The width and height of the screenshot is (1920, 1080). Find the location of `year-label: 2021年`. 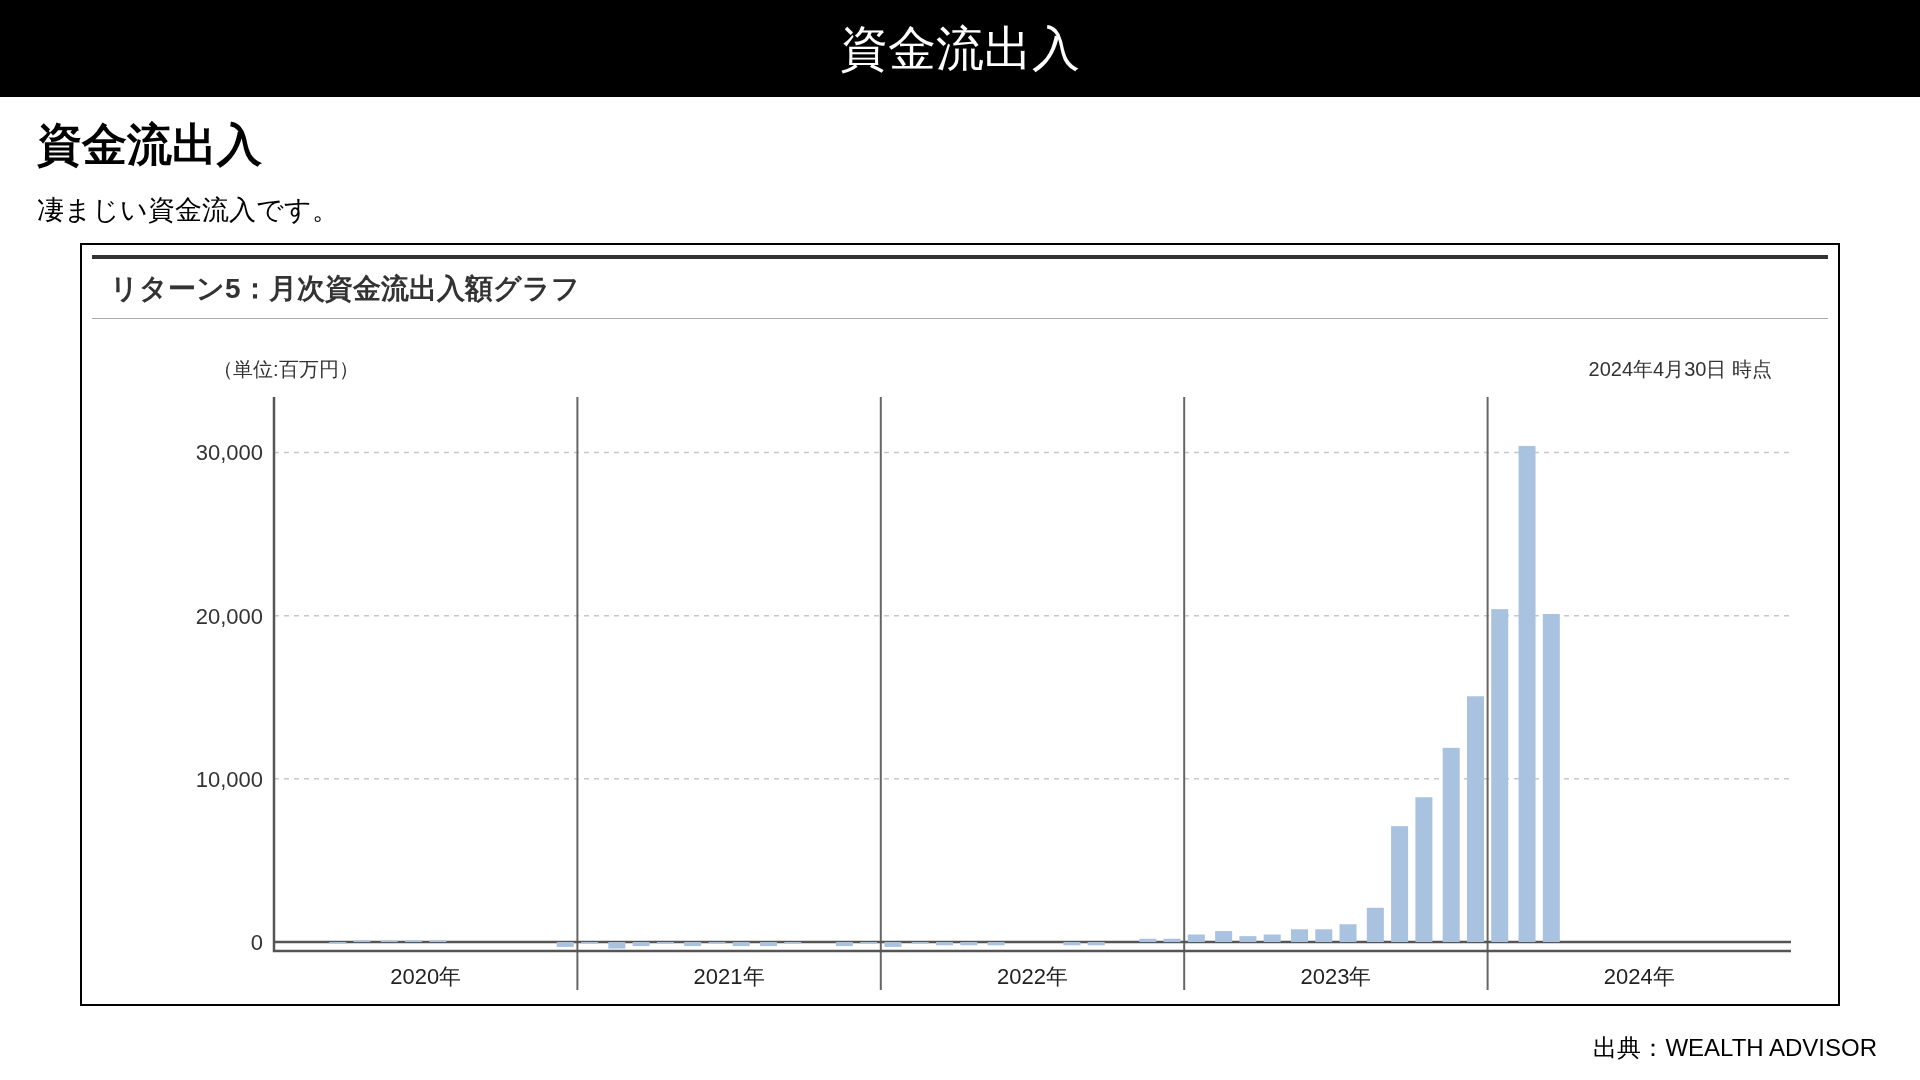

year-label: 2021年 is located at coordinates (729, 976).